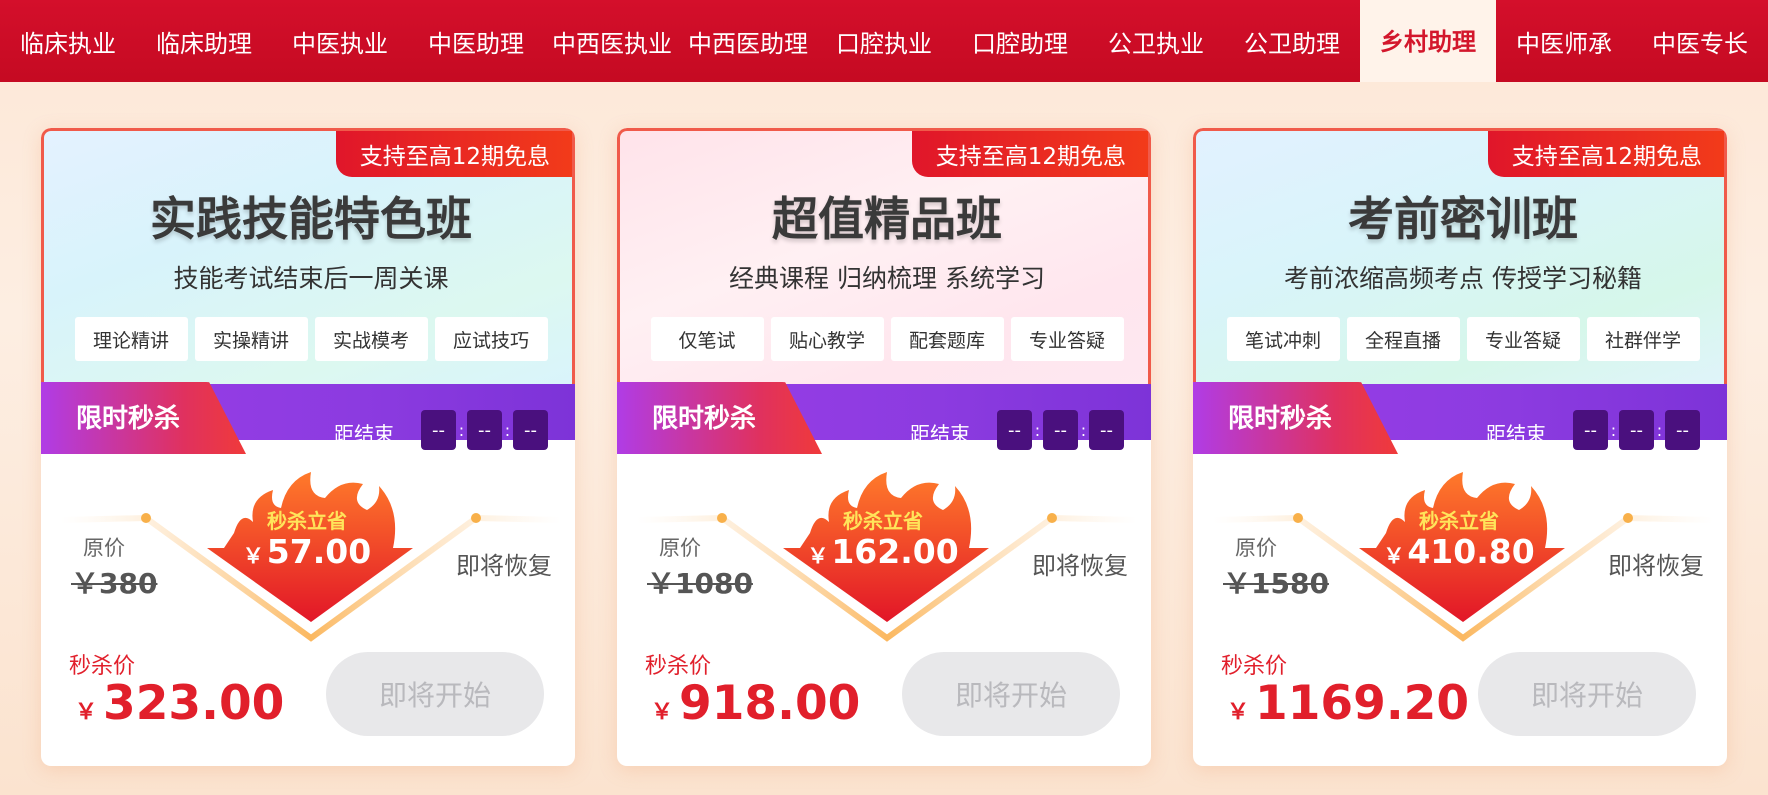 This screenshot has height=795, width=1768. What do you see at coordinates (194, 703) in the screenshot?
I see `sale-price-value: 323.00` at bounding box center [194, 703].